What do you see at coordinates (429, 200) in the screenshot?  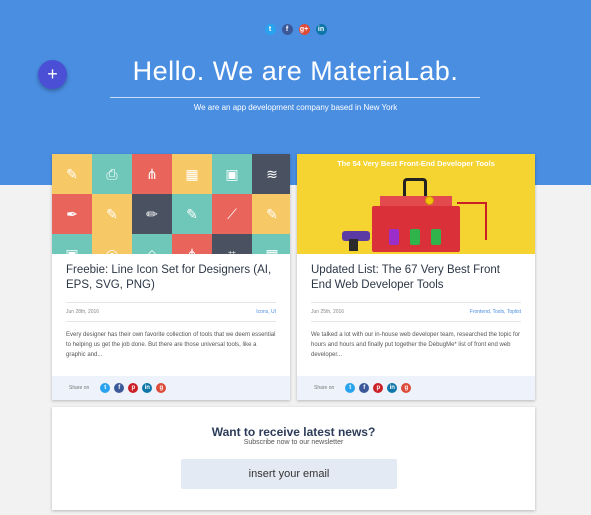 I see `rubber-duck-icon` at bounding box center [429, 200].